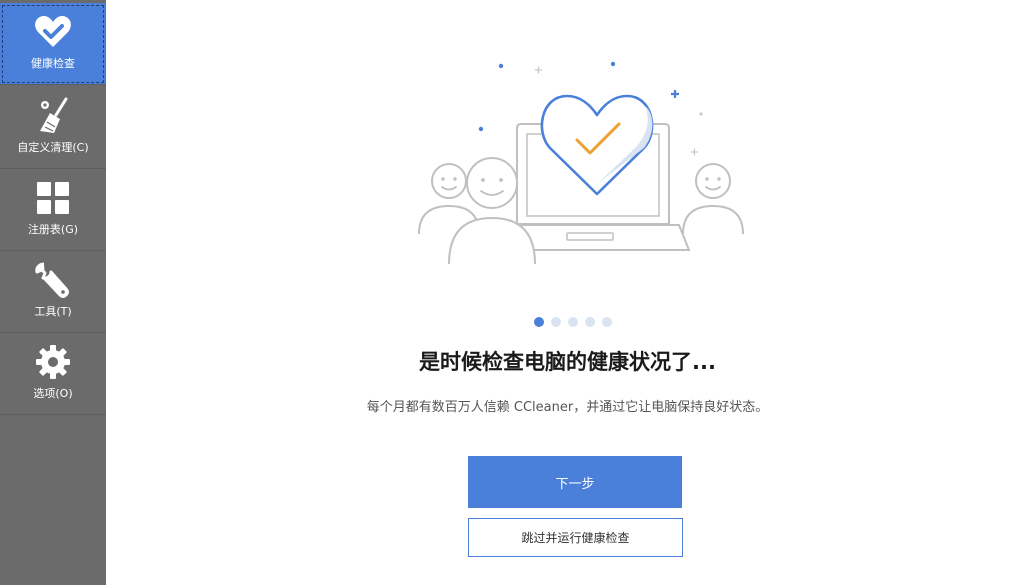 This screenshot has height=585, width=1028. I want to click on sidebar-item-options: 选项(O), so click(53, 374).